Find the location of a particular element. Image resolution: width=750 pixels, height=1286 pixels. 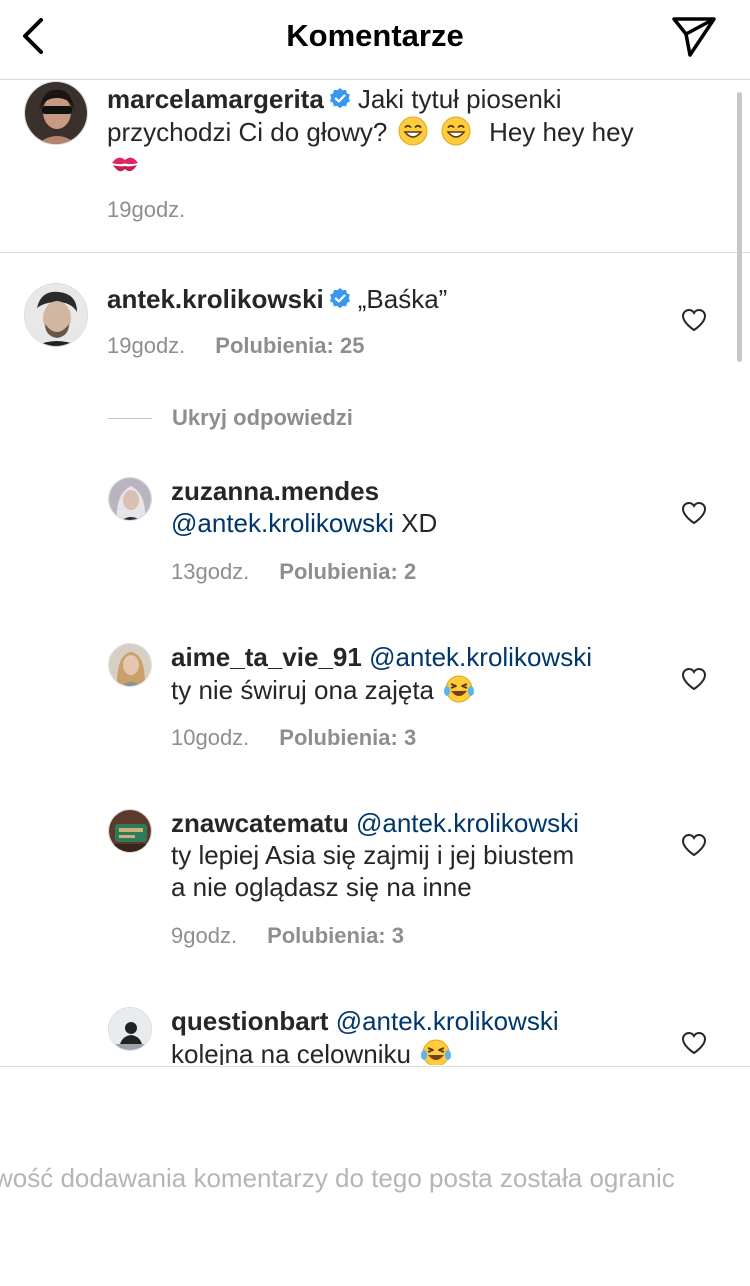

username: antek.krolikowski is located at coordinates (215, 299).